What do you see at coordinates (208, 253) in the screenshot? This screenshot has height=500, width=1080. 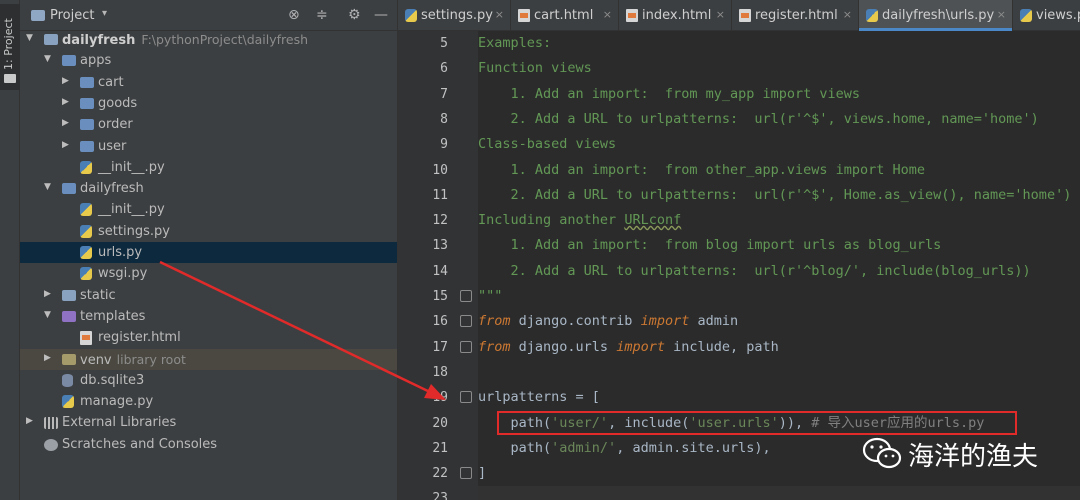 I see `tree-item: urls.py` at bounding box center [208, 253].